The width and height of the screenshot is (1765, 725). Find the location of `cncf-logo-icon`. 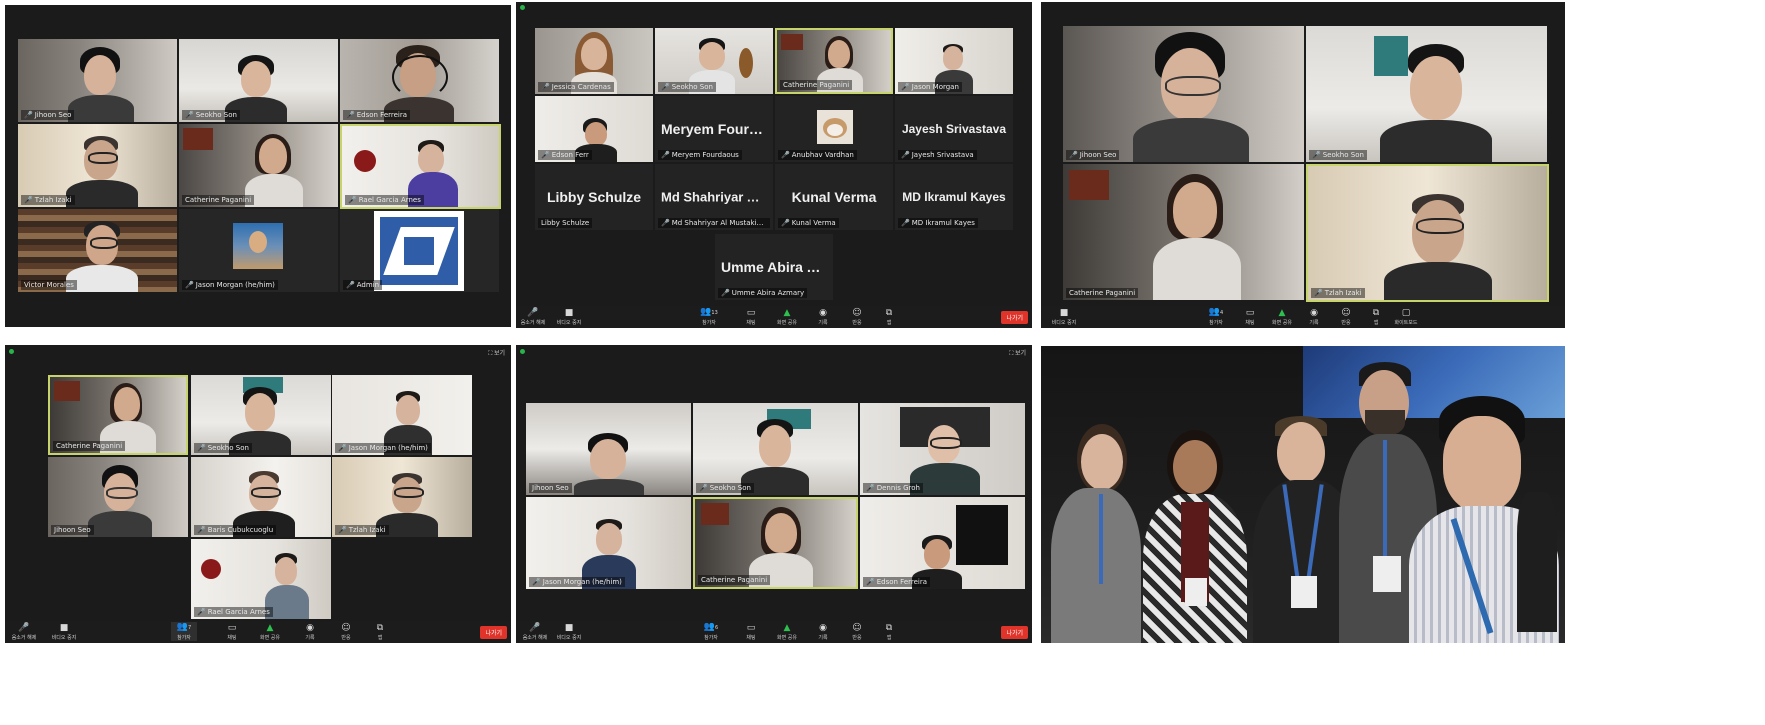

cncf-logo-icon is located at coordinates (419, 251).